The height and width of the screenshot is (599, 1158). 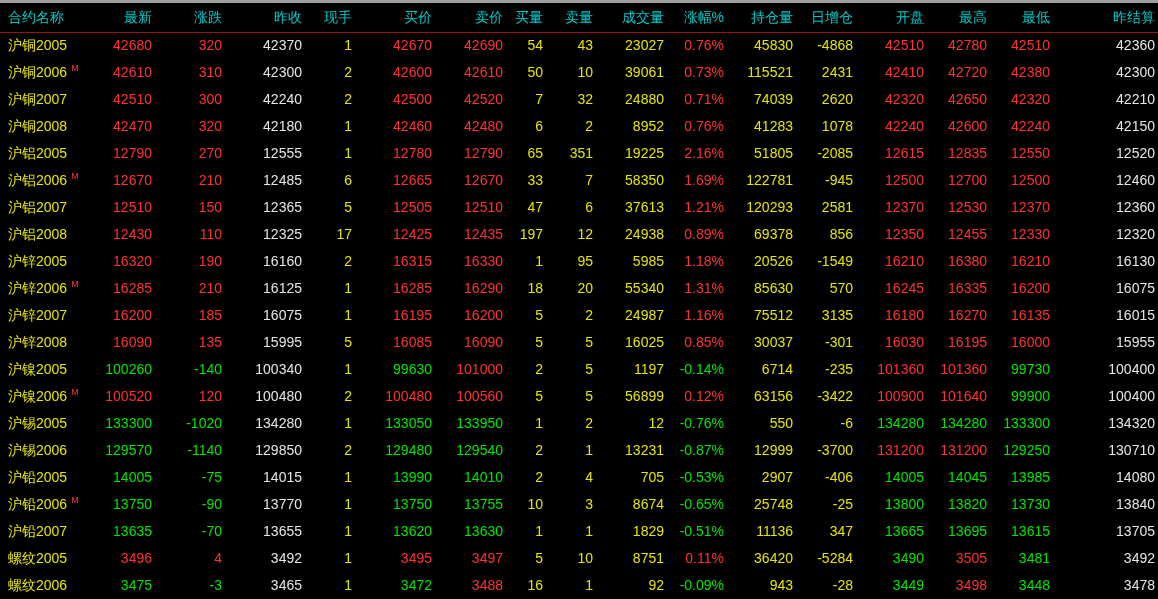 I want to click on contract-name: 沪镍2006, so click(x=38, y=396).